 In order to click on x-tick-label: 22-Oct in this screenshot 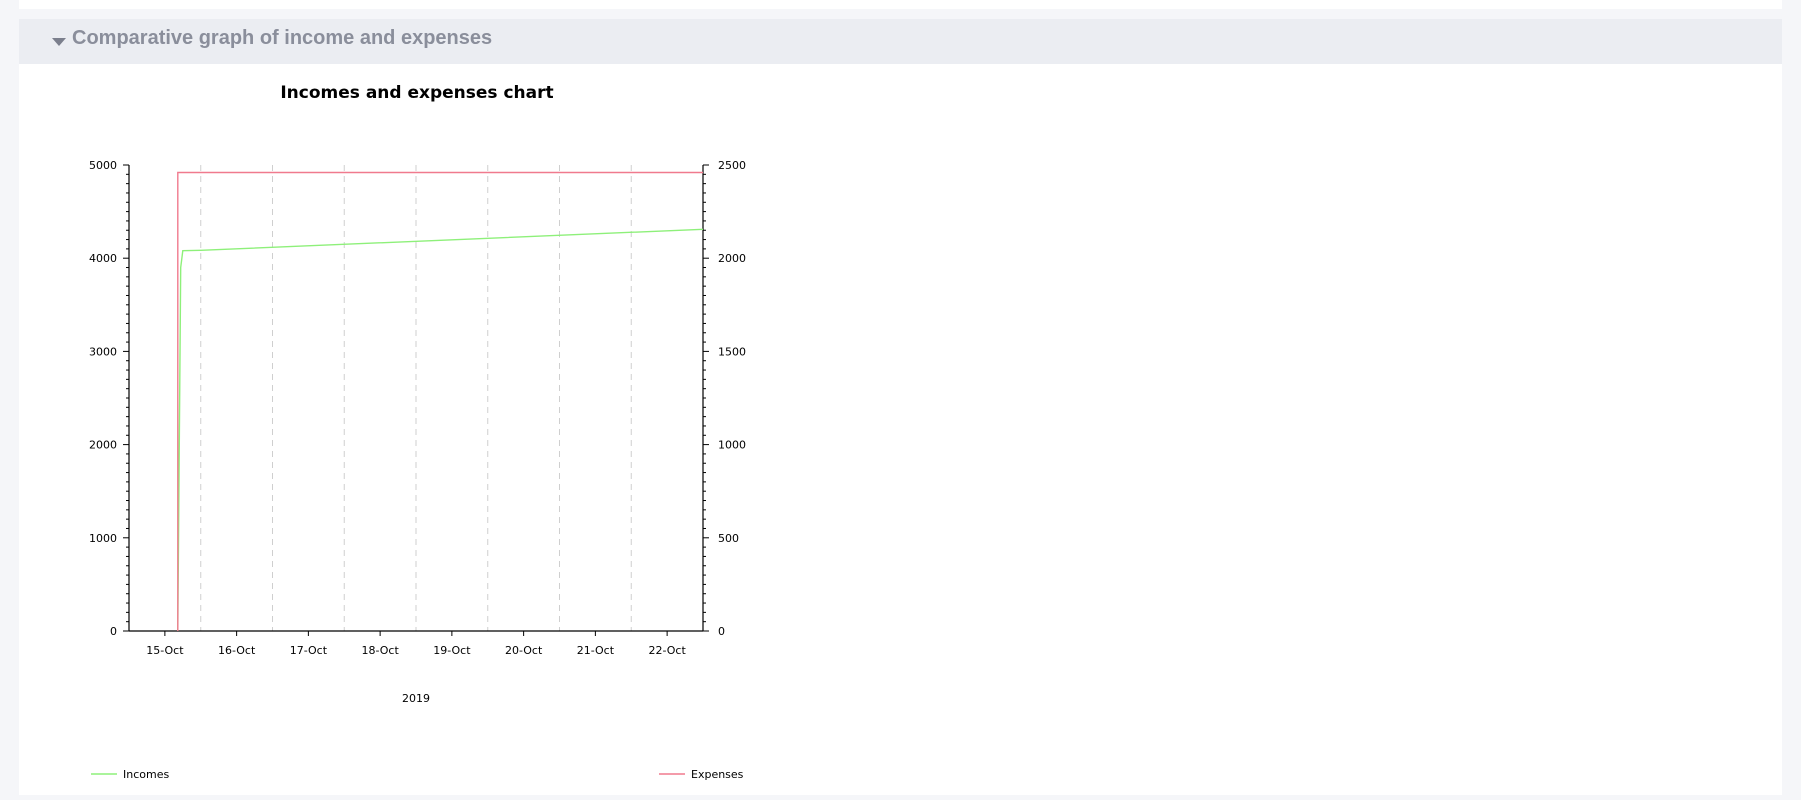, I will do `click(667, 650)`.